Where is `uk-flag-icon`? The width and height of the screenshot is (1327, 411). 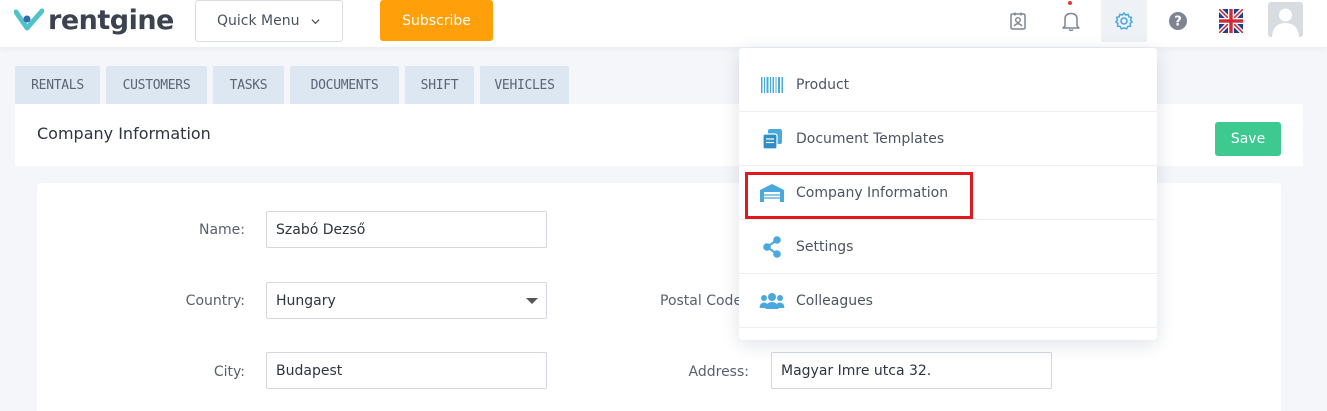 uk-flag-icon is located at coordinates (1231, 21).